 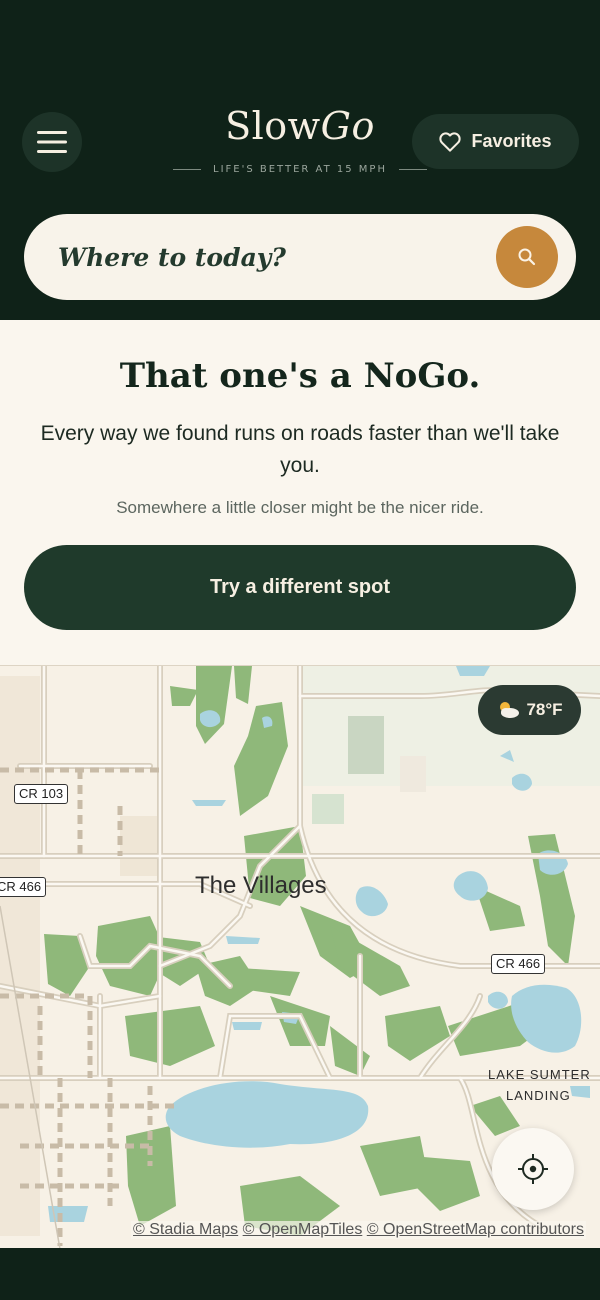 What do you see at coordinates (511, 141) in the screenshot?
I see `favorites-label: Favorites` at bounding box center [511, 141].